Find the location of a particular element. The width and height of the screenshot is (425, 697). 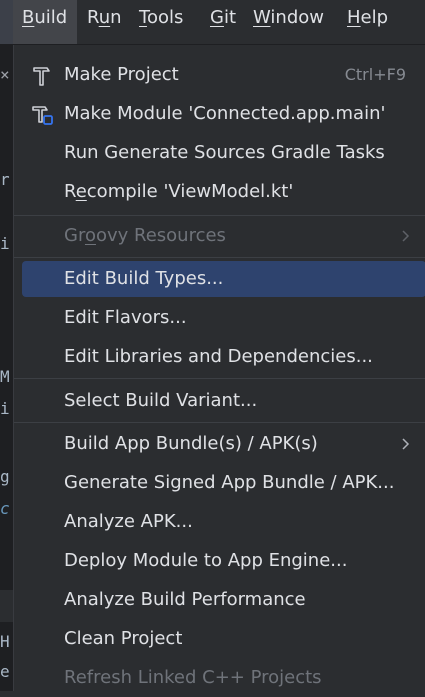

editor-tab-close: × is located at coordinates (6, 74).